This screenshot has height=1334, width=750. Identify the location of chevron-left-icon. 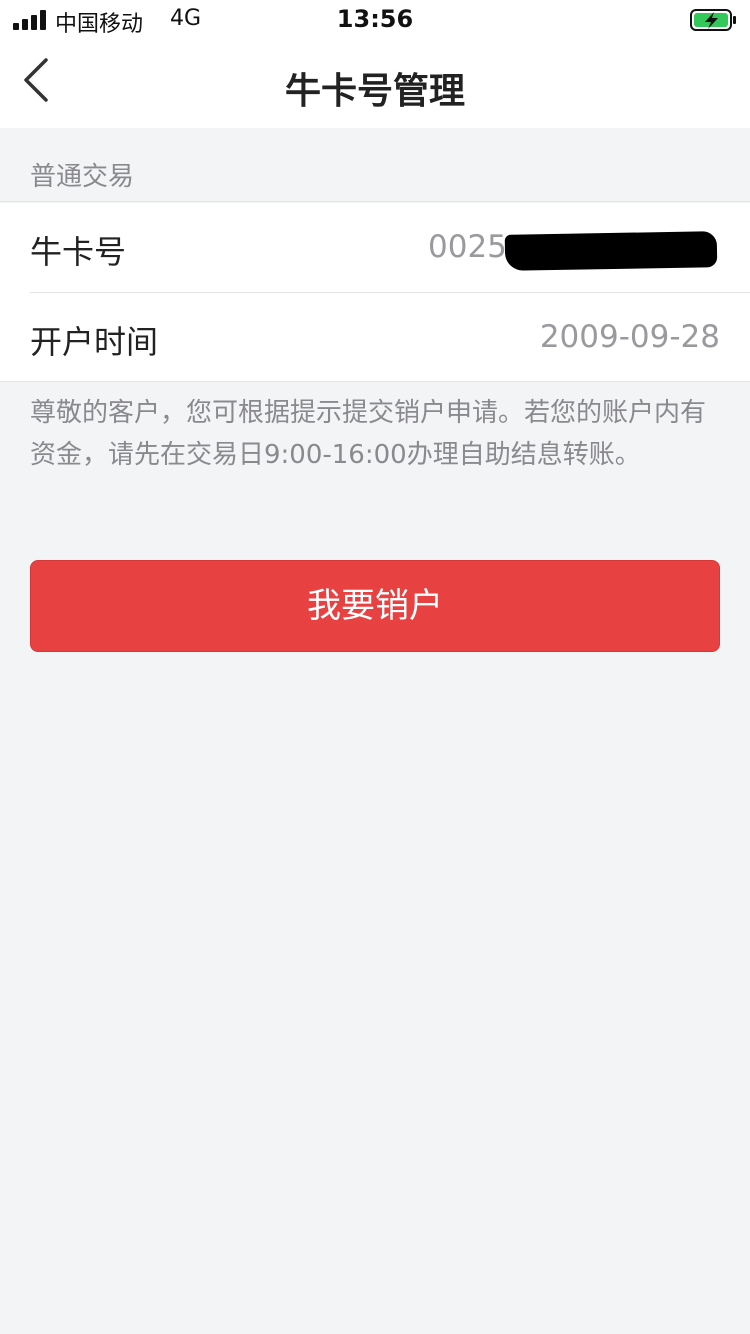
(38, 81).